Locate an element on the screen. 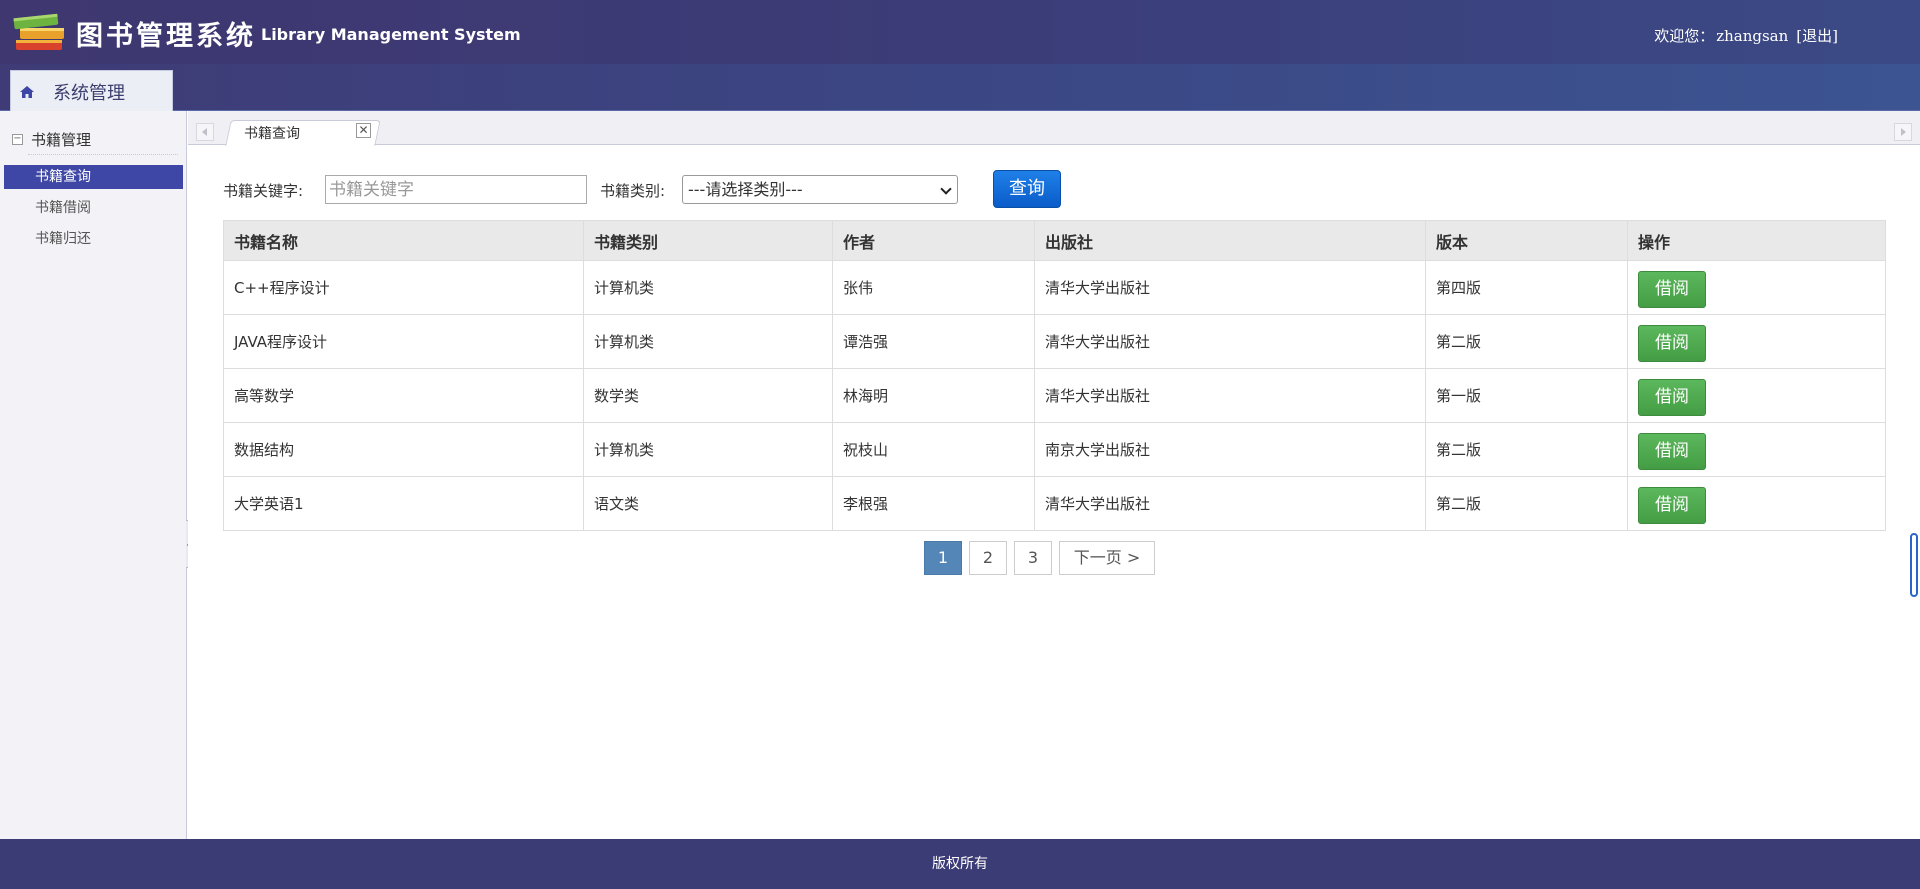 The width and height of the screenshot is (1920, 889). query-button: 查询 is located at coordinates (1027, 189).